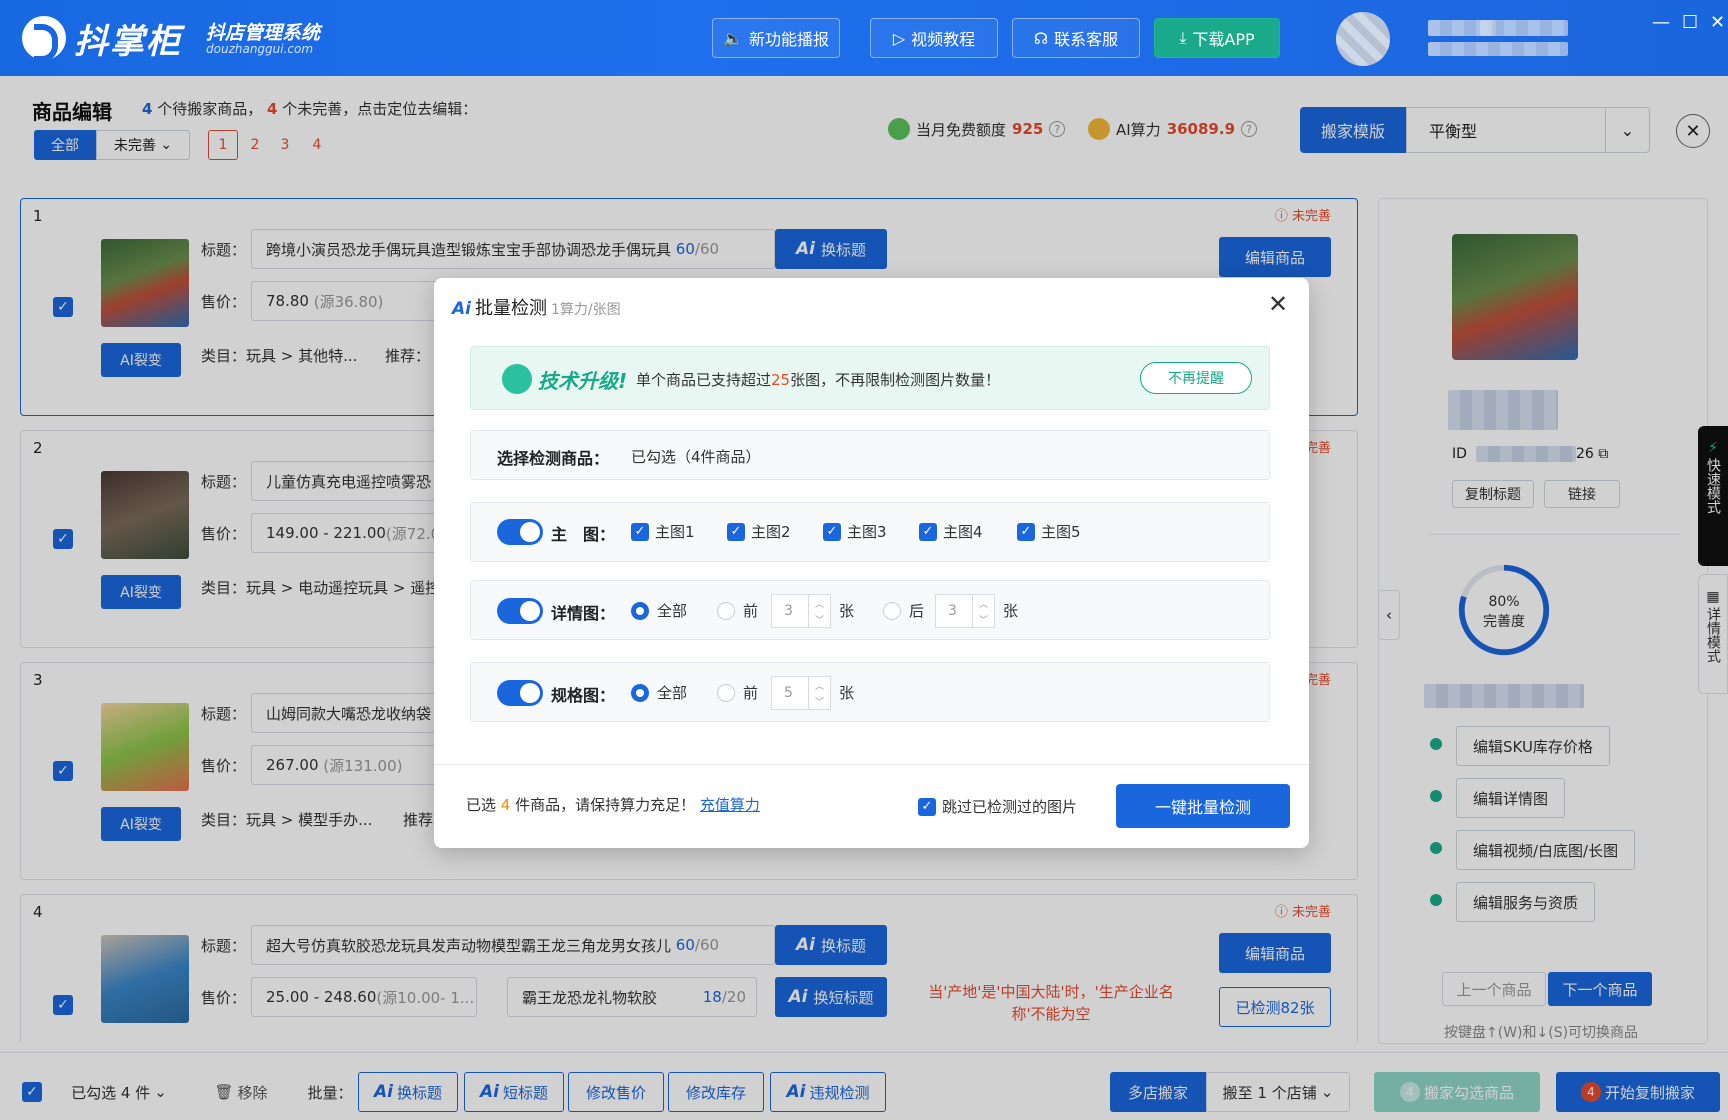  Describe the element at coordinates (1196, 378) in the screenshot. I see `dont-remind-button: 不再提醒` at that location.